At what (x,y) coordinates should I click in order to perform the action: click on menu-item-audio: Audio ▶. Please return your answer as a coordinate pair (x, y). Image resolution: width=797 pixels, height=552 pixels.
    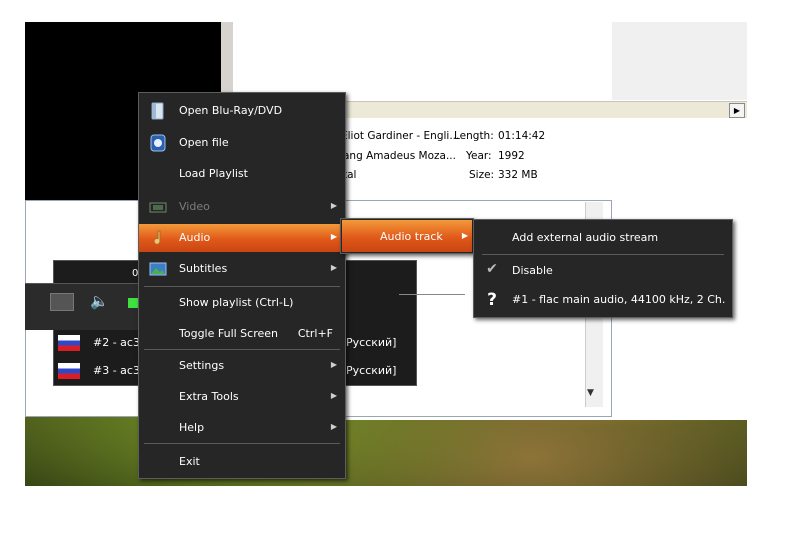
    Looking at the image, I should click on (242, 238).